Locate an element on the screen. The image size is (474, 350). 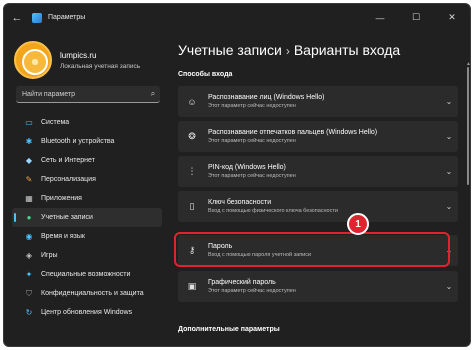
sidebar-item: ✎ Персонализация is located at coordinates (87, 179).